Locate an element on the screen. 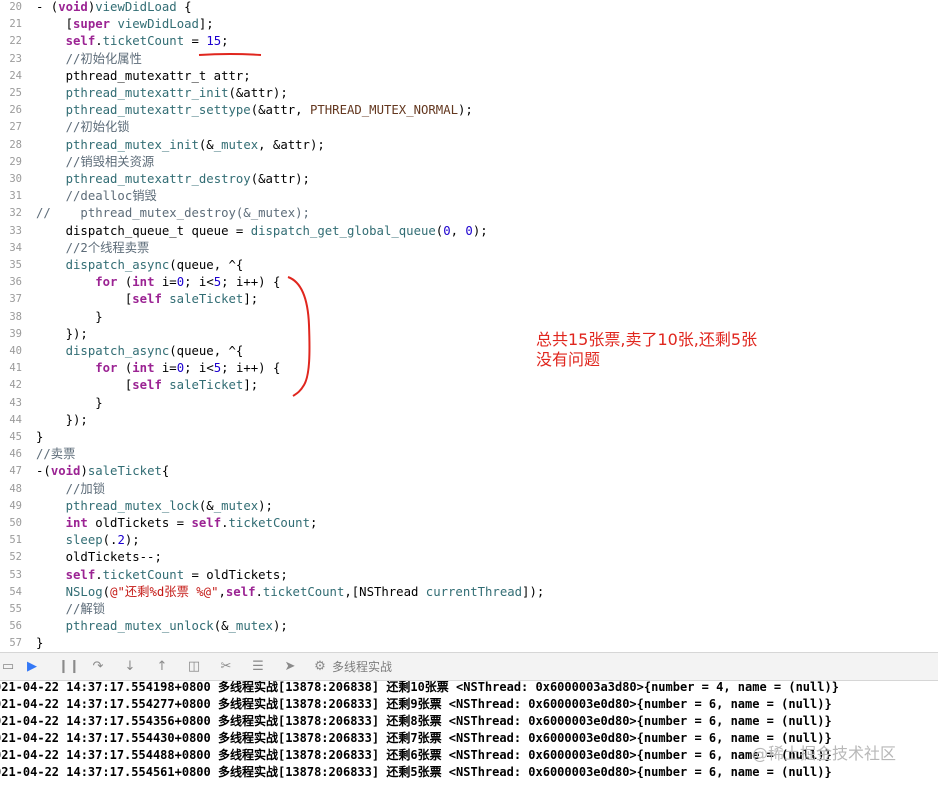  code-line: 43 } is located at coordinates (469, 403).